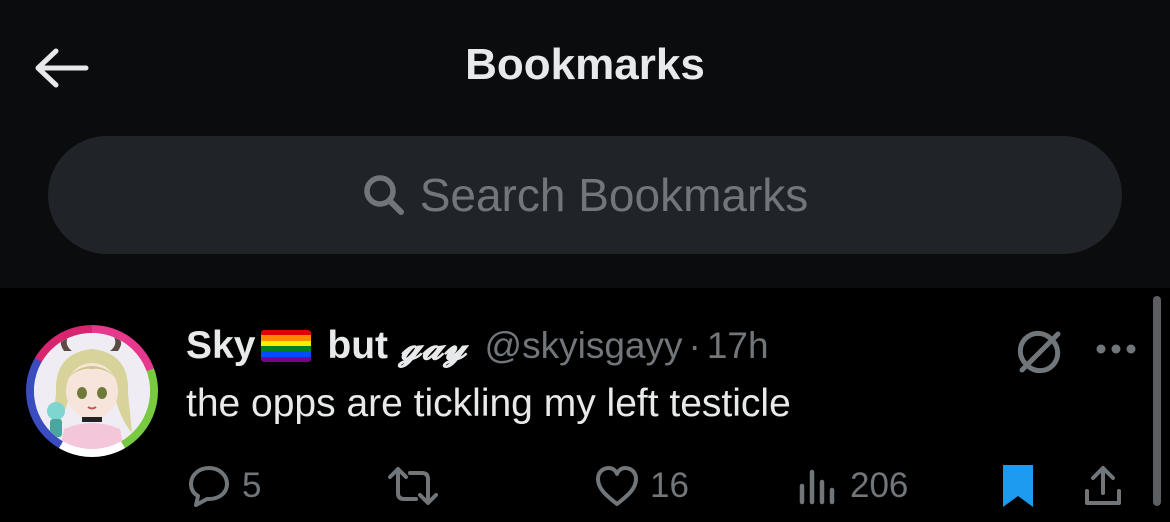 Image resolution: width=1170 pixels, height=522 pixels. What do you see at coordinates (357, 346) in the screenshot?
I see `display-name-suffix: but` at bounding box center [357, 346].